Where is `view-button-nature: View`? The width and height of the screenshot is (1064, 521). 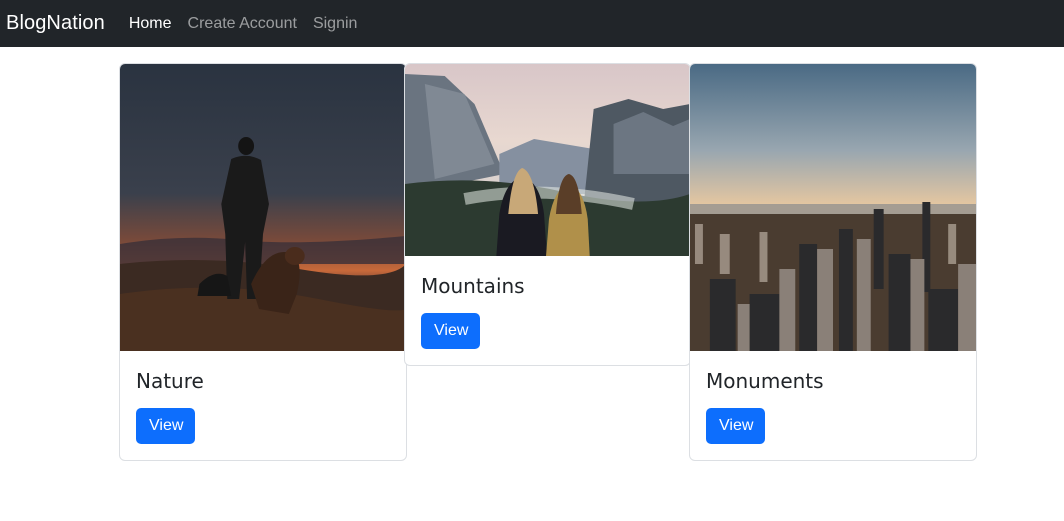 view-button-nature: View is located at coordinates (166, 426).